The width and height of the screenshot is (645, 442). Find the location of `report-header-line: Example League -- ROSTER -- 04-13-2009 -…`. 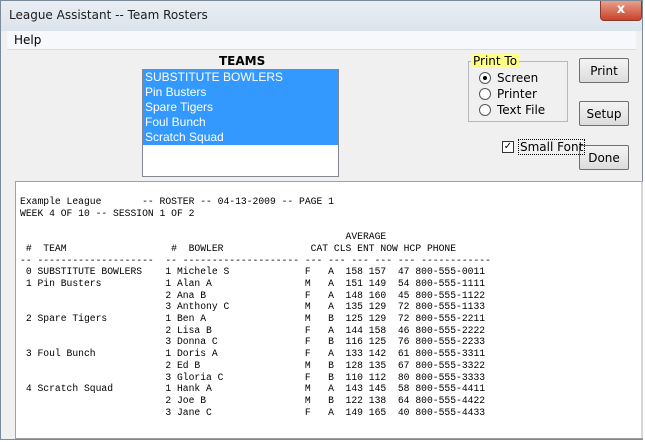

report-header-line: Example League -- ROSTER -- 04-13-2009 -… is located at coordinates (177, 201).